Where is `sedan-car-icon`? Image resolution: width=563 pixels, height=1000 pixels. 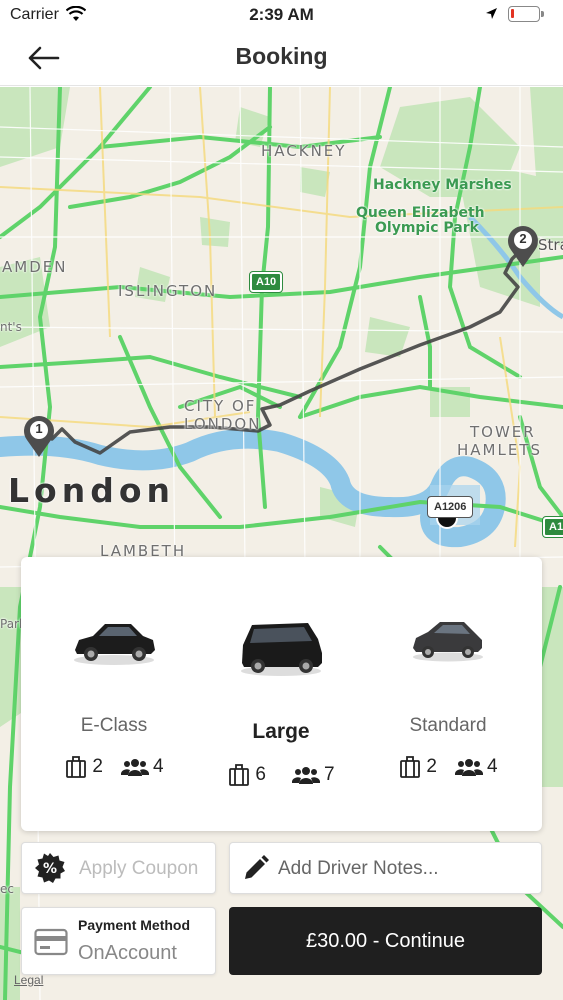
sedan-car-icon is located at coordinates (114, 652).